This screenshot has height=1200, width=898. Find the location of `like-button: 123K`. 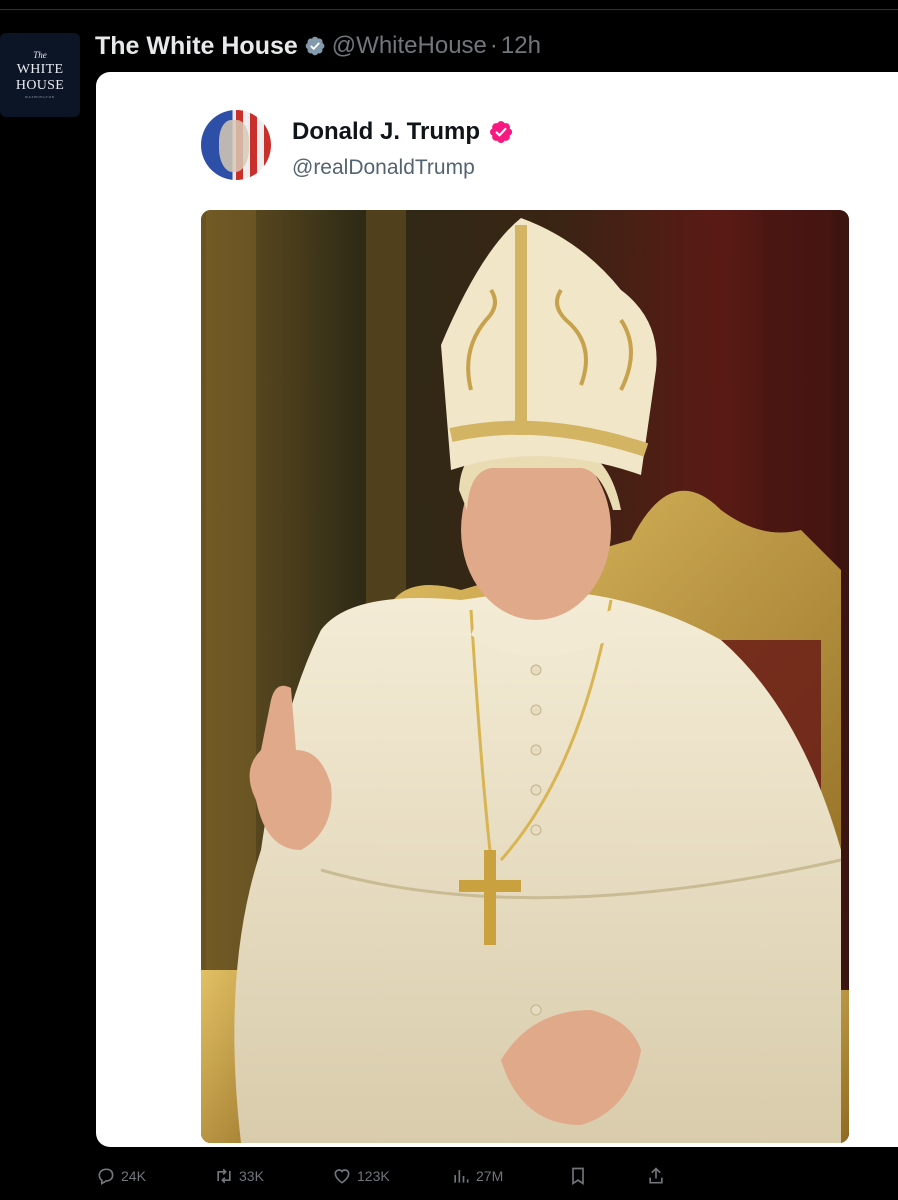

like-button: 123K is located at coordinates (361, 1176).